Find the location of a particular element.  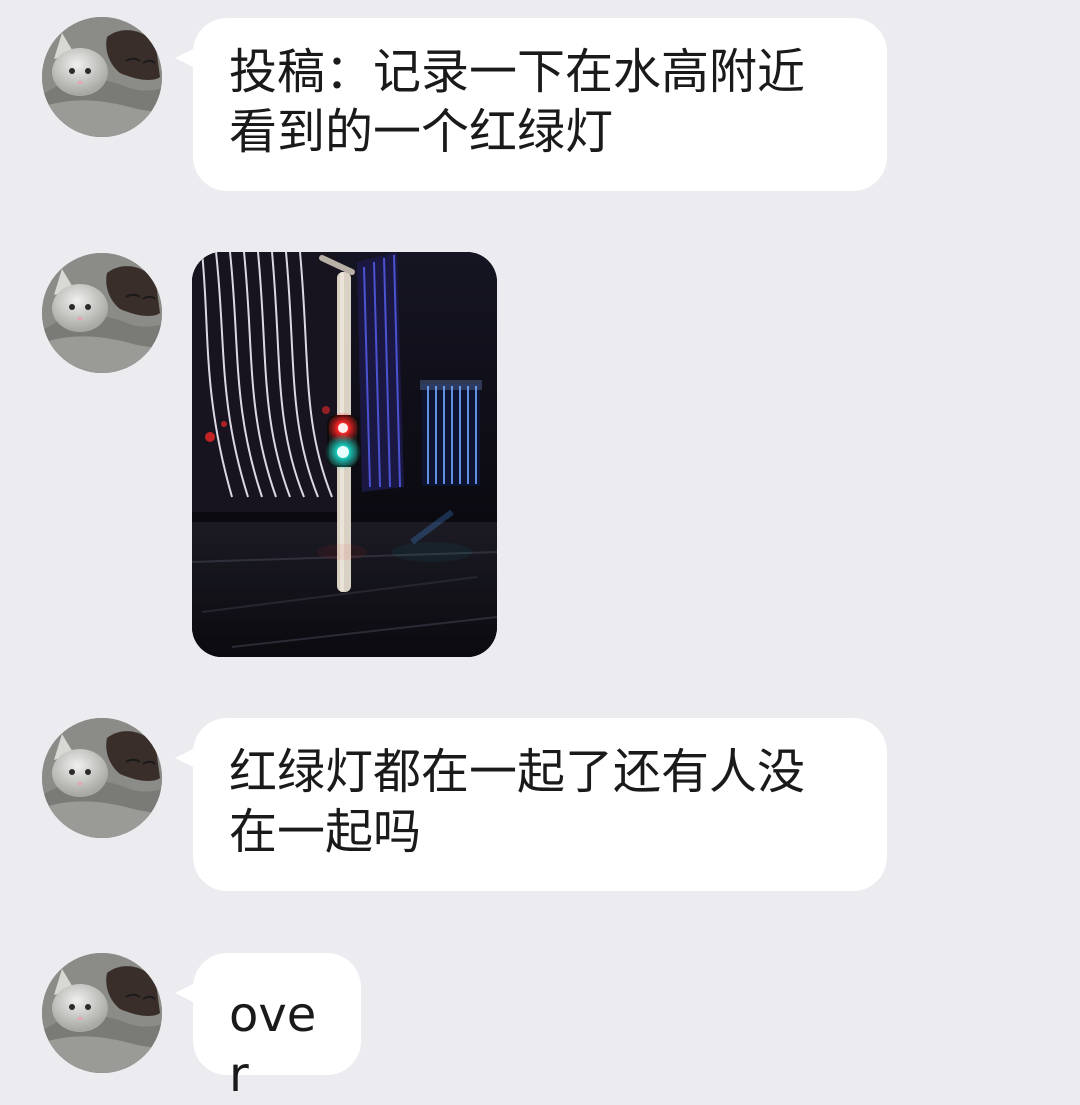

message-bubble: 投稿：记录一下在水高附近看到的一个红绿灯 is located at coordinates (531, 104).